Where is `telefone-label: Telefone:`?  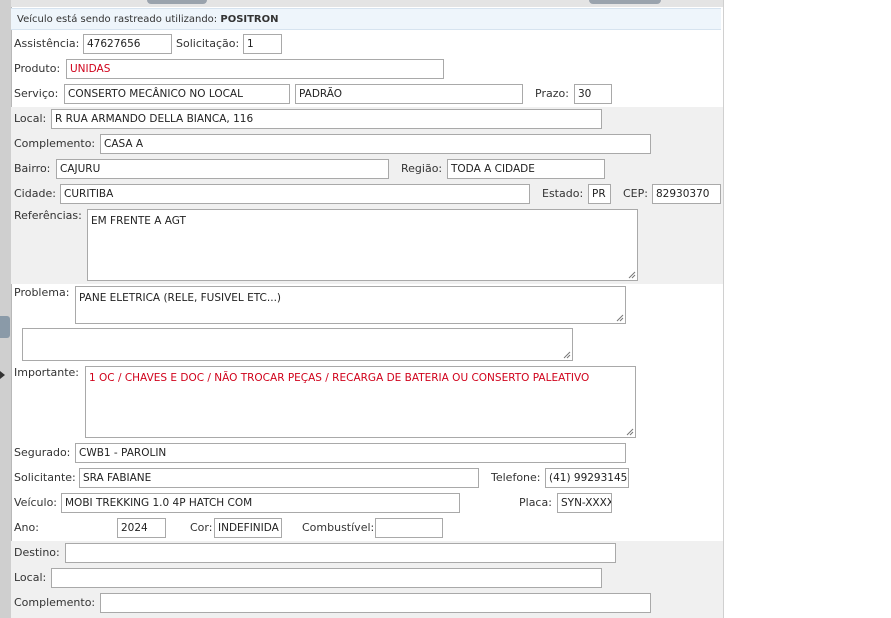 telefone-label: Telefone: is located at coordinates (516, 477).